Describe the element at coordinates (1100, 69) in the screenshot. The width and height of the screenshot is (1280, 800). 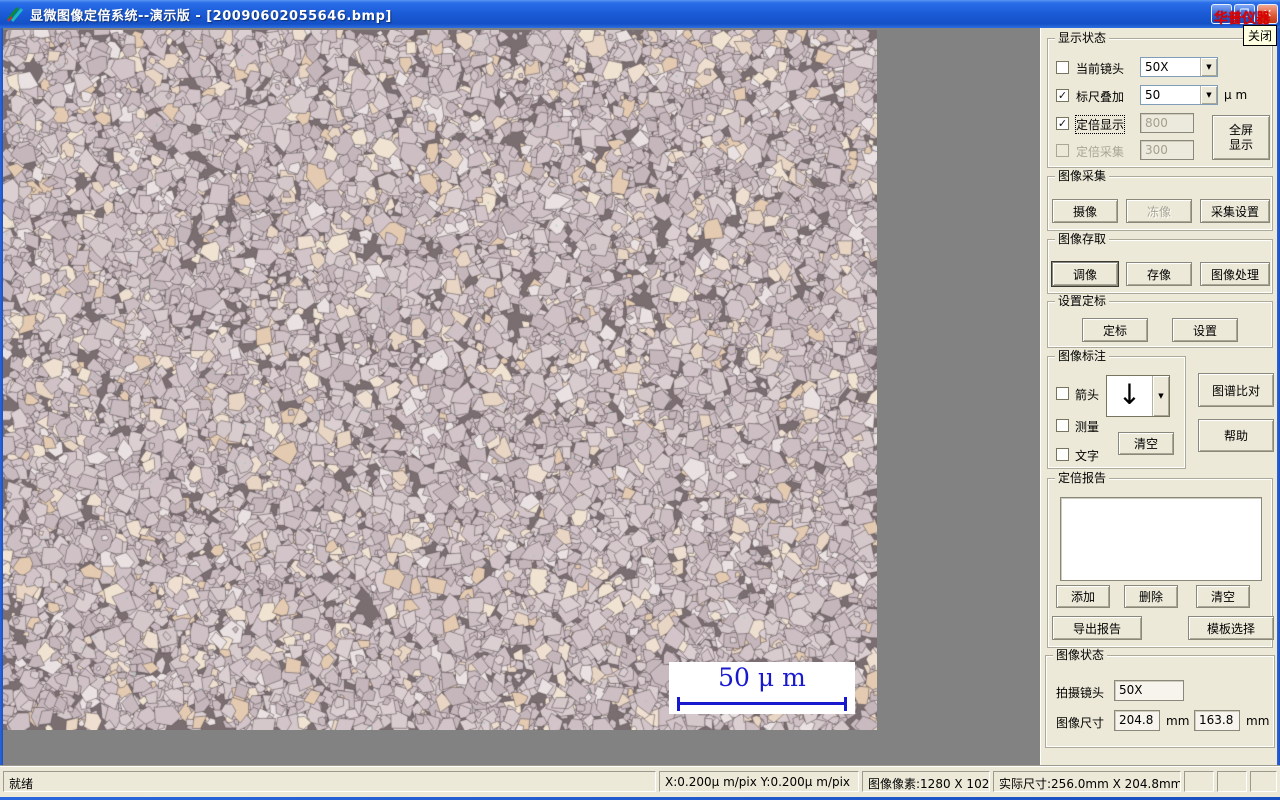
I see `label-current-lens: 当前镜头` at that location.